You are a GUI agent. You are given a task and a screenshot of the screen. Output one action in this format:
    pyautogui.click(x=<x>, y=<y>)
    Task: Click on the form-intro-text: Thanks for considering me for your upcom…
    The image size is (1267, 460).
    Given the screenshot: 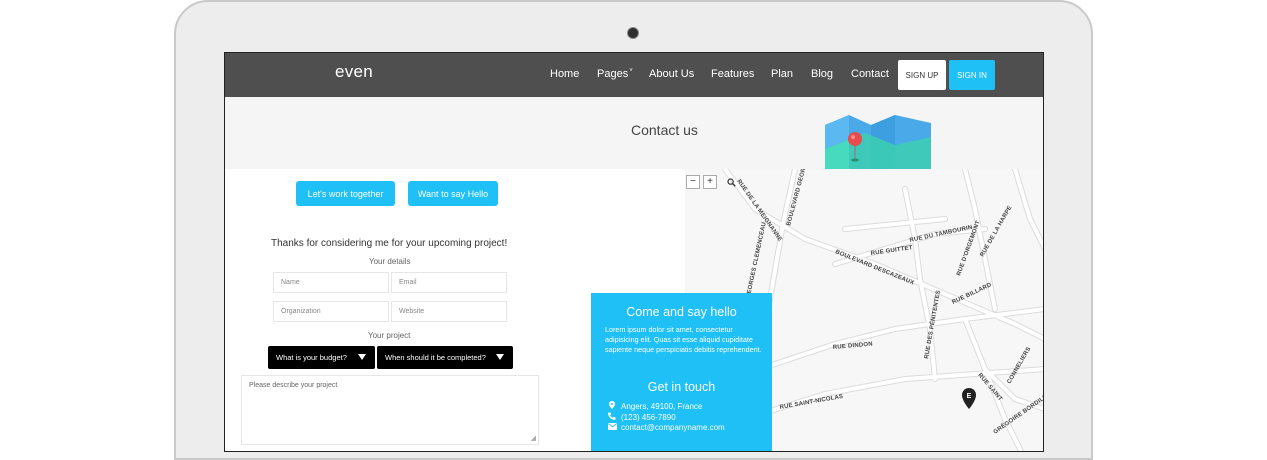 What is the action you would take?
    pyautogui.click(x=389, y=243)
    